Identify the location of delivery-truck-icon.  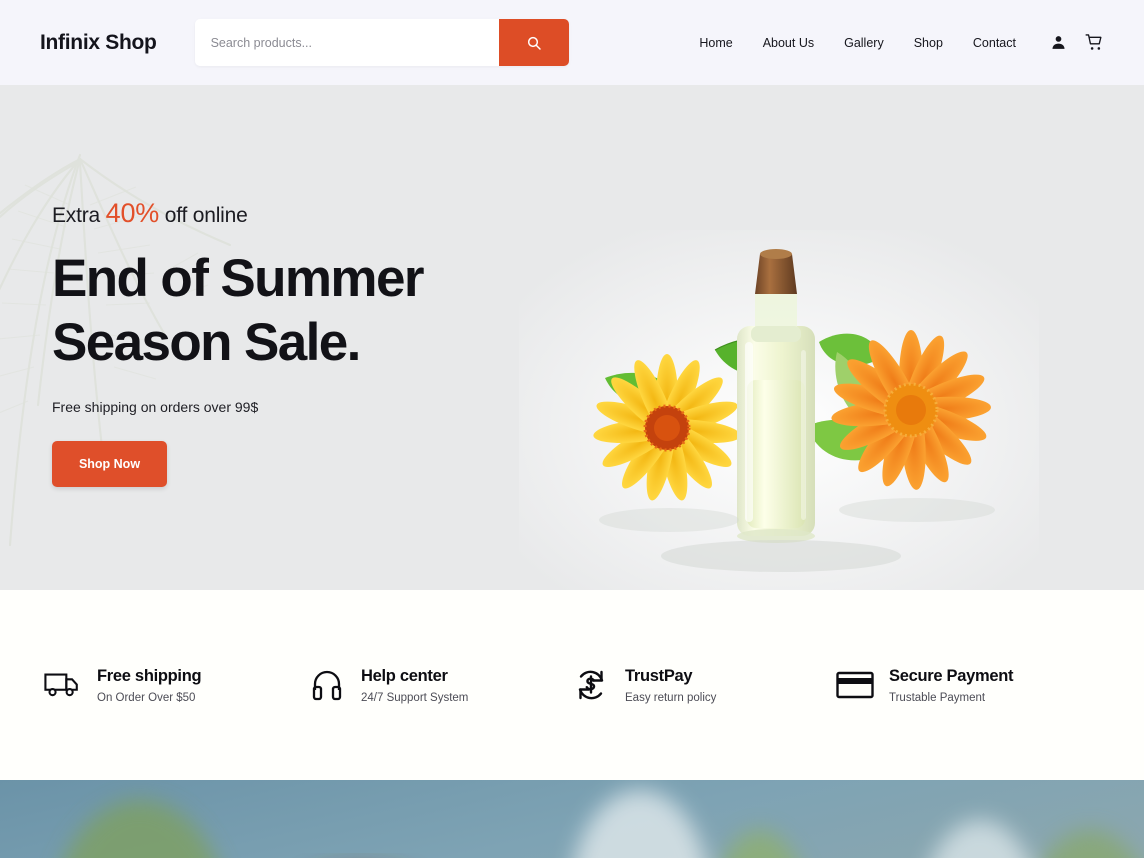
(63, 685).